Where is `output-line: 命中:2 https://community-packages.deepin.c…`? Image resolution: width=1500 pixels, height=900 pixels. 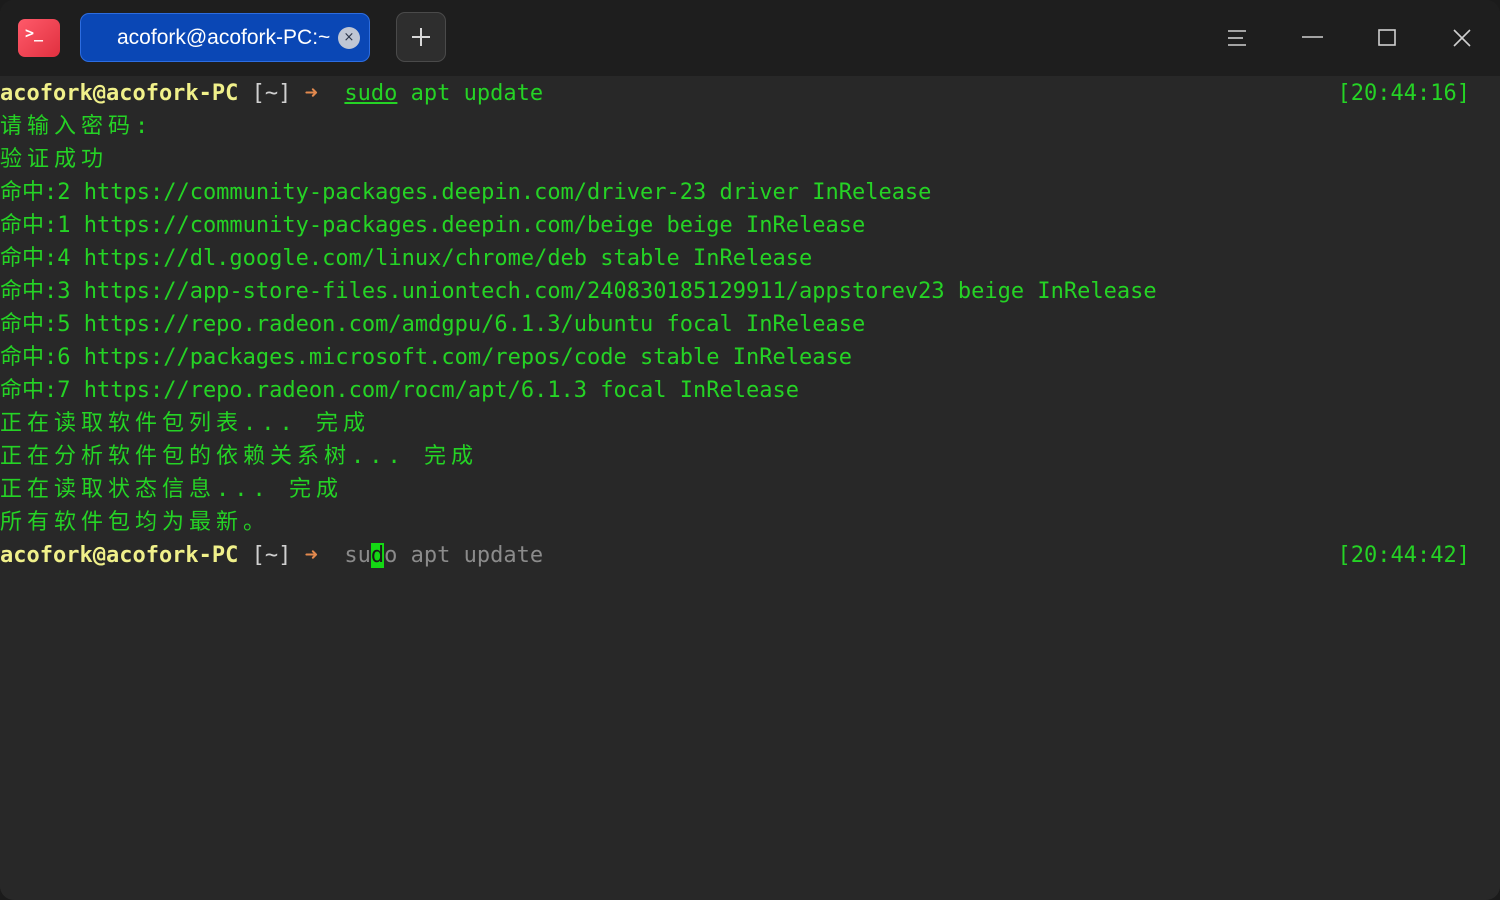 output-line: 命中:2 https://community-packages.deepin.c… is located at coordinates (466, 192).